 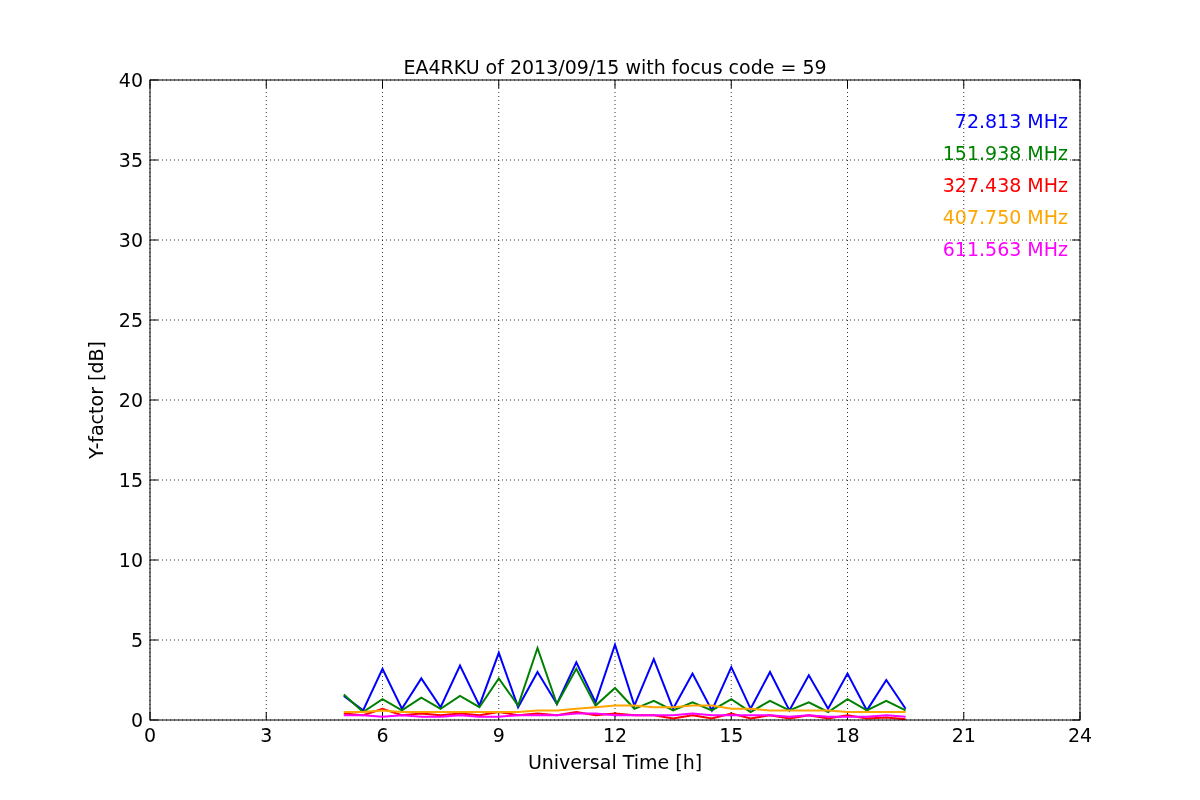 I want to click on legend-label: 72.813 MHz, so click(x=1011, y=121).